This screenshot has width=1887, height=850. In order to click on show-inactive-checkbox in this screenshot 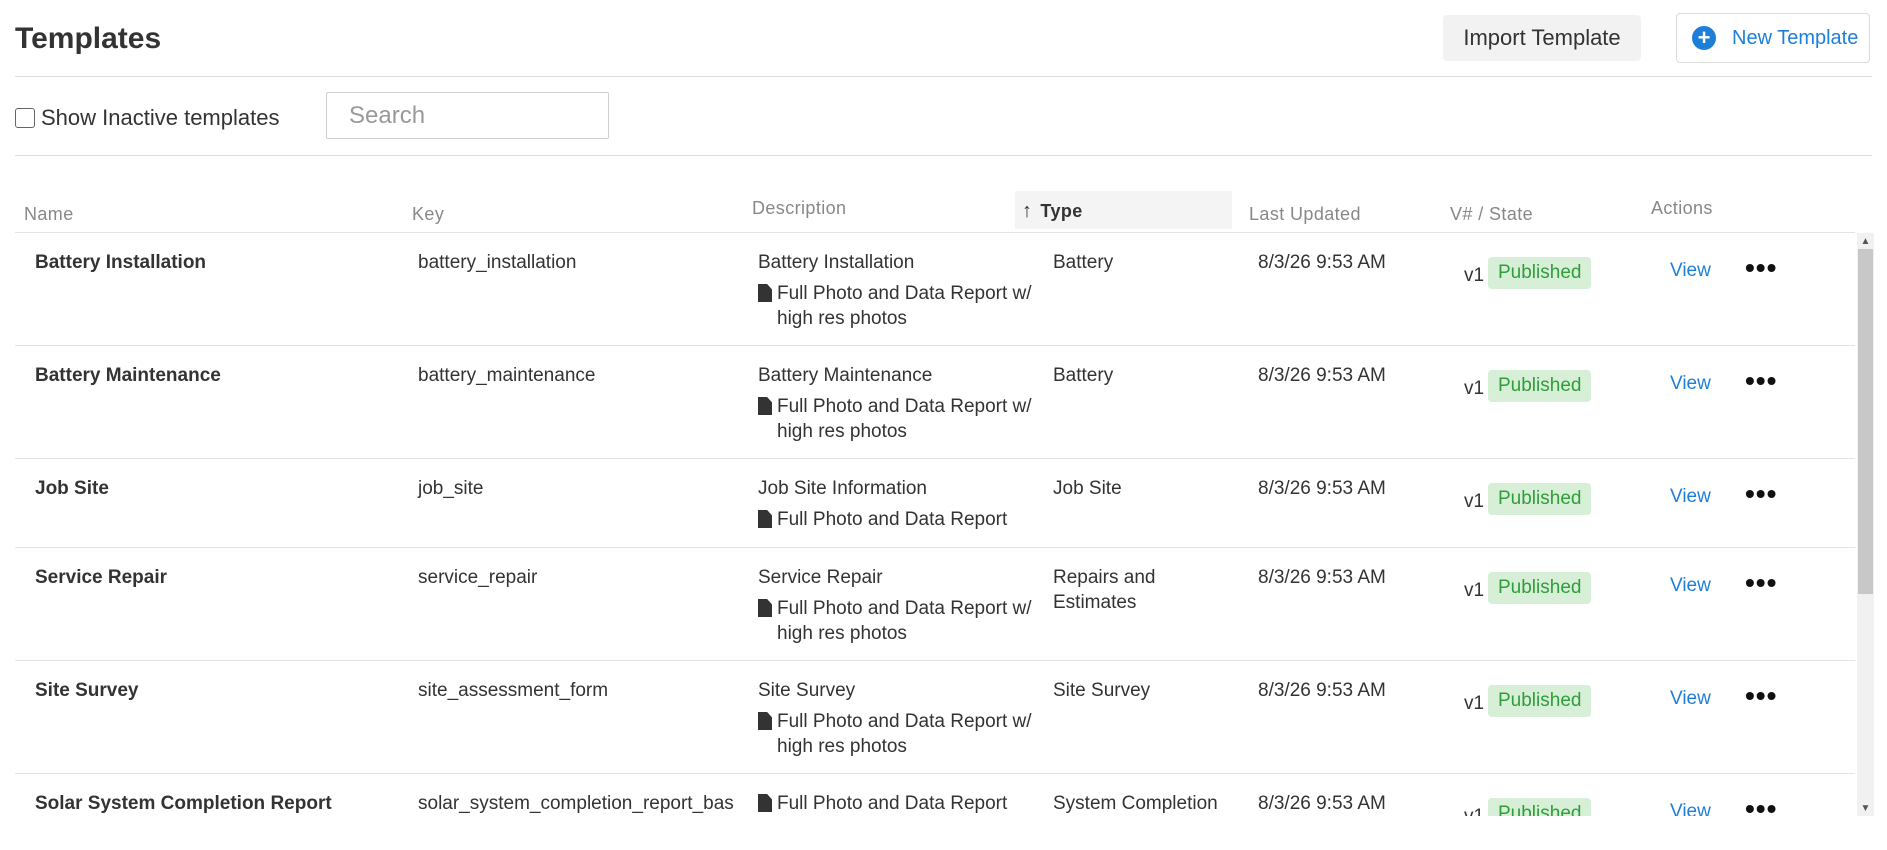, I will do `click(25, 118)`.